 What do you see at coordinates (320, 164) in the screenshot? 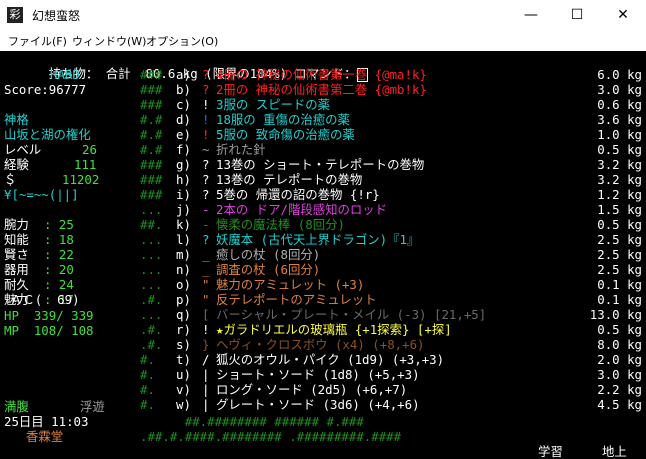
I see `item-name: 13巻の ショート・テレポートの巻物` at bounding box center [320, 164].